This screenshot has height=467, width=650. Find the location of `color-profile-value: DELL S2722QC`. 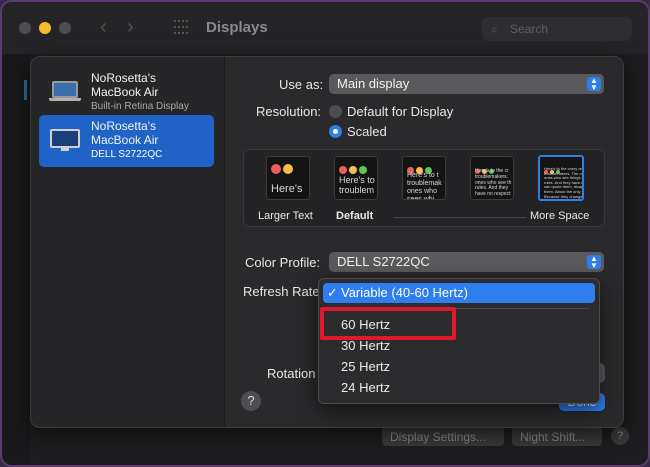

color-profile-value: DELL S2722QC is located at coordinates (383, 261).